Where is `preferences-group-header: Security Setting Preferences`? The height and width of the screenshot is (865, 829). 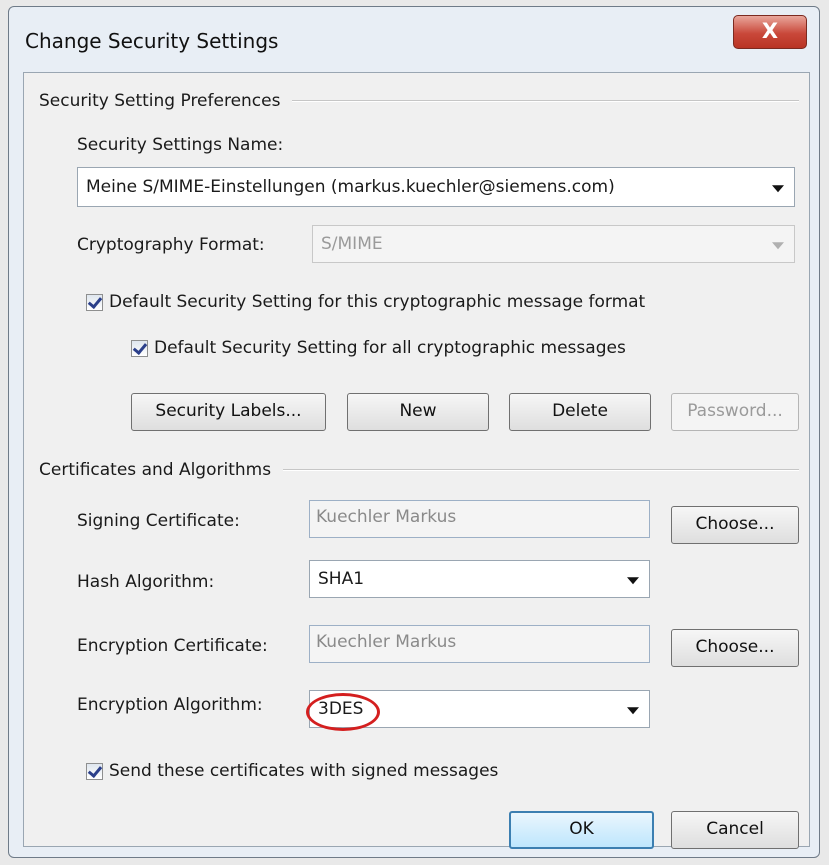
preferences-group-header: Security Setting Preferences is located at coordinates (419, 101).